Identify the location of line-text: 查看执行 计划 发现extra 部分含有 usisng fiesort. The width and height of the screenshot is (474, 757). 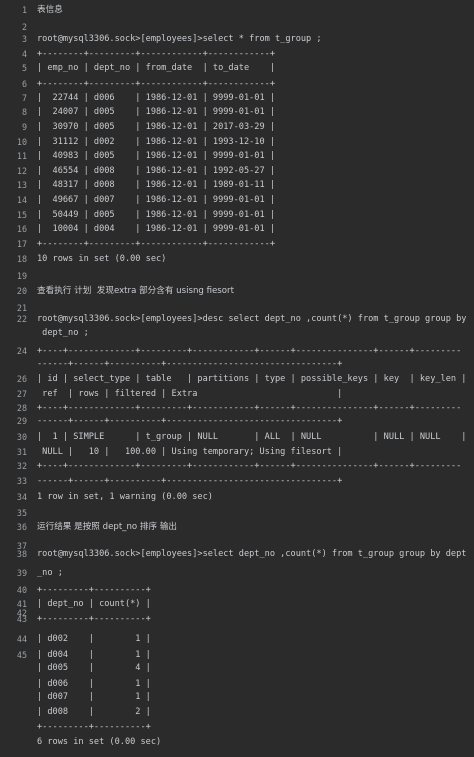
(135, 291).